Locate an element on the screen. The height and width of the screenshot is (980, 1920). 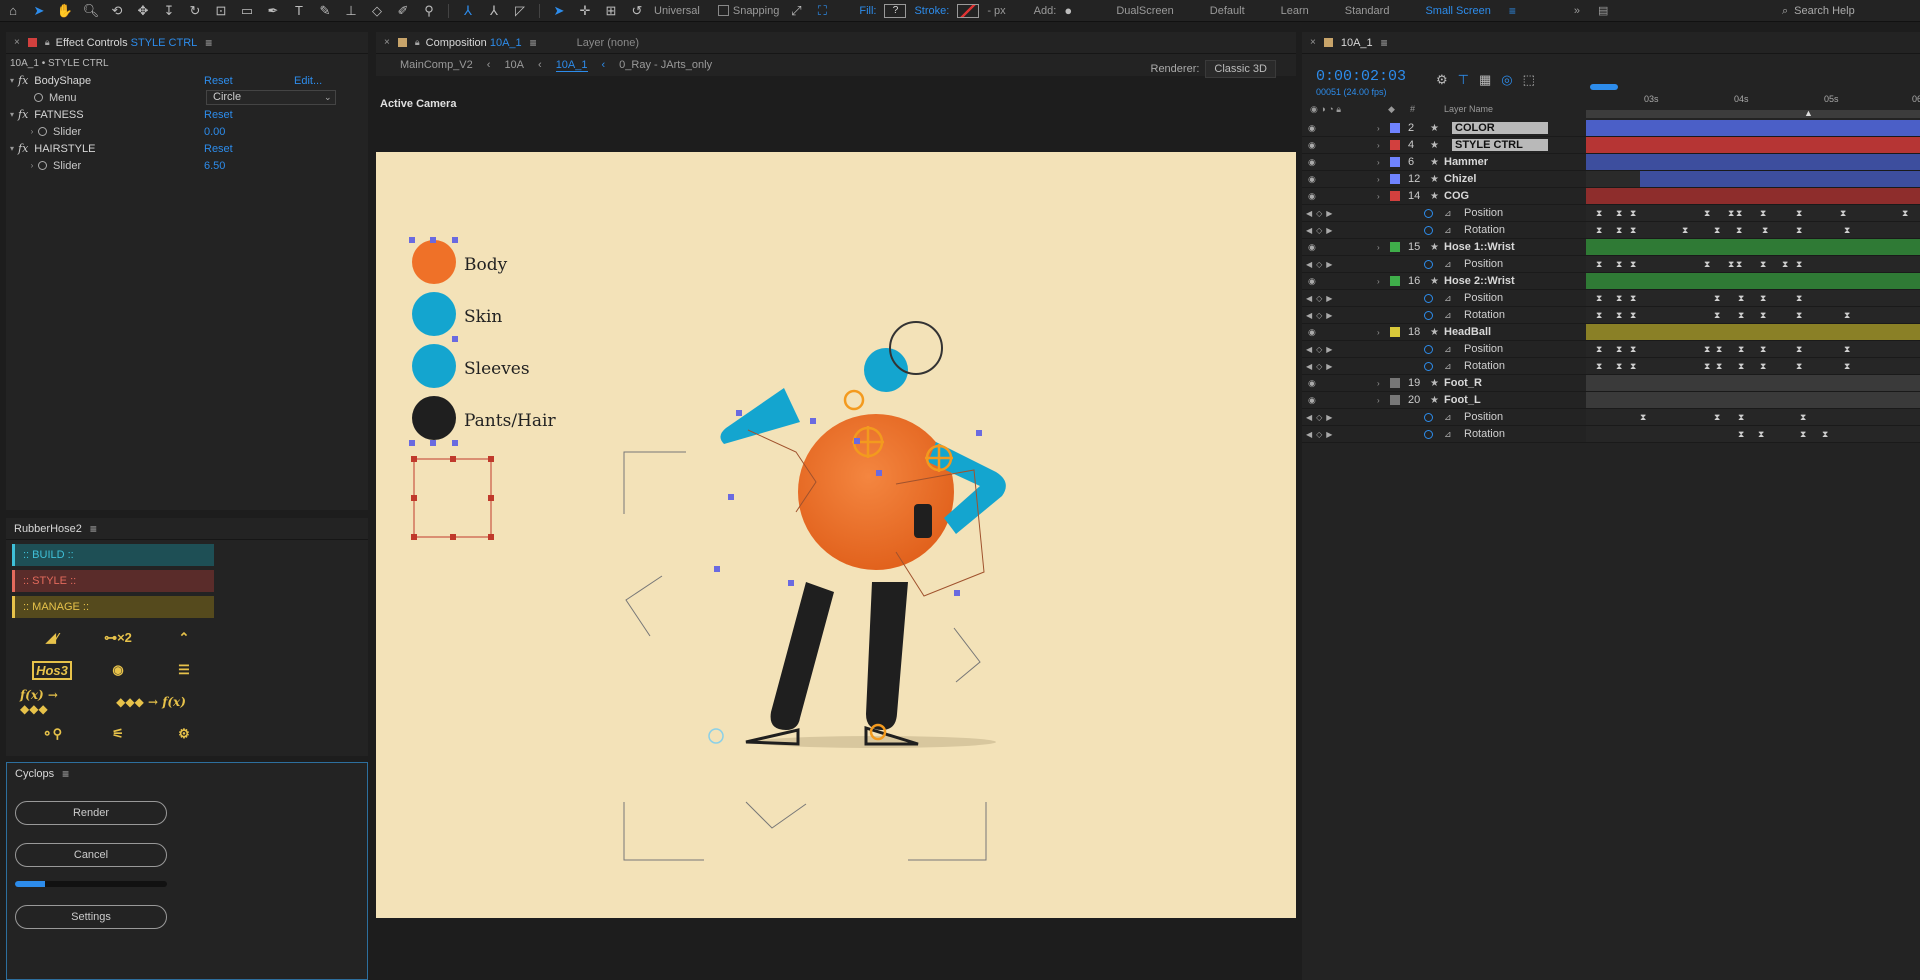
property-row: ◀◇▶ ⊿ Rotation is located at coordinates (1444, 366).